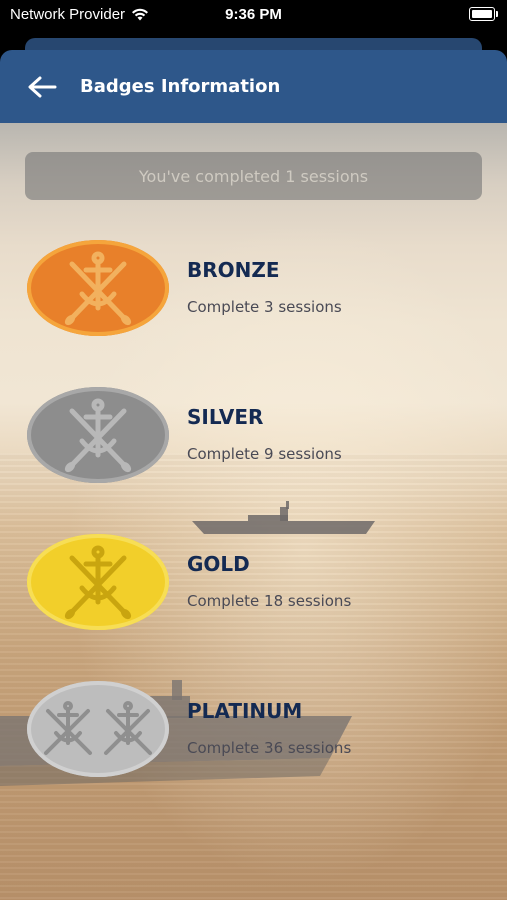 The image size is (507, 900). What do you see at coordinates (264, 307) in the screenshot?
I see `badge-requirement-bronze: Complete 3 sessions` at bounding box center [264, 307].